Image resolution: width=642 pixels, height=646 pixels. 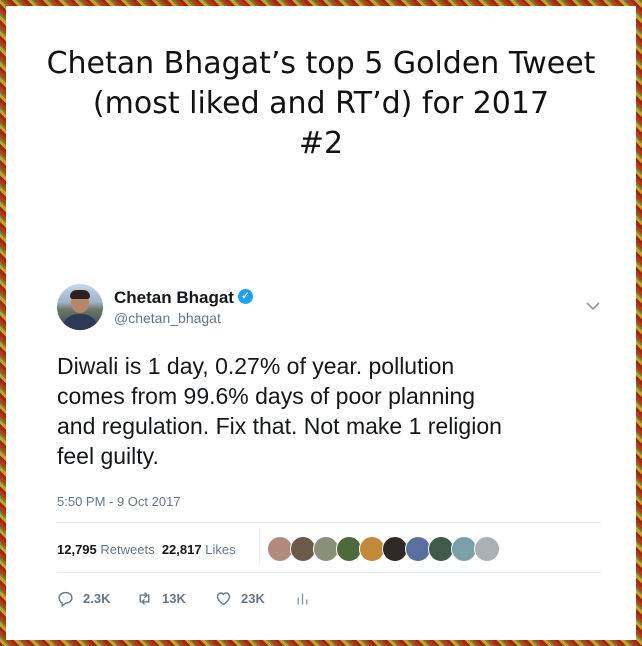 What do you see at coordinates (259, 546) in the screenshot?
I see `stats-separator` at bounding box center [259, 546].